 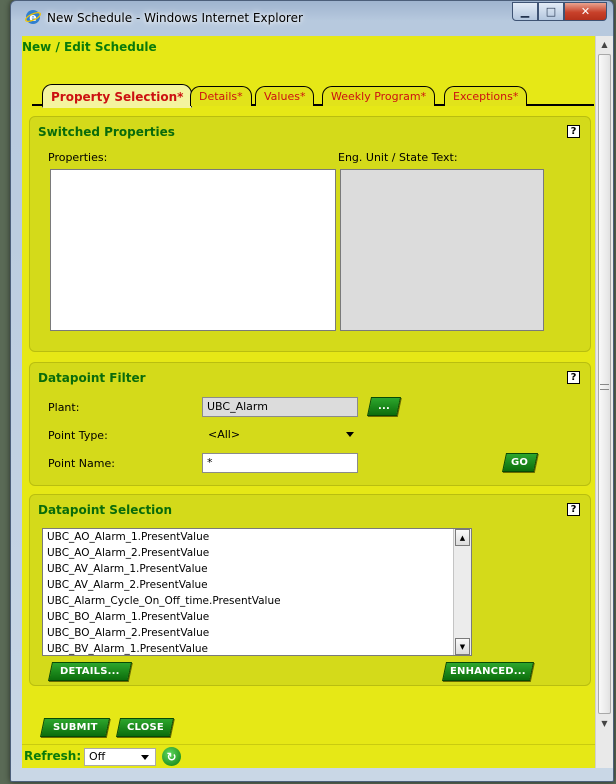 What do you see at coordinates (604, 387) in the screenshot?
I see `grip-icon` at bounding box center [604, 387].